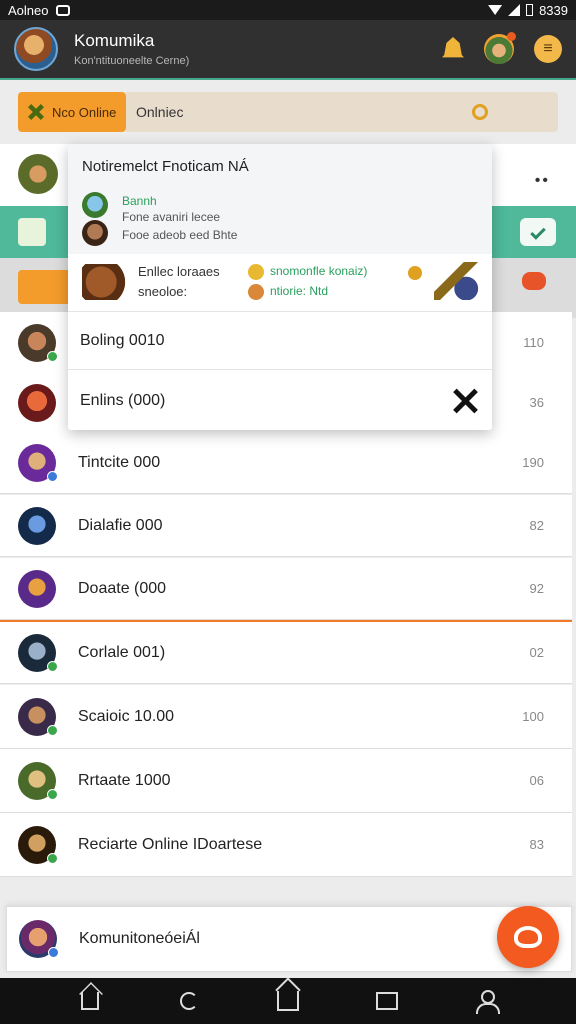 The image size is (576, 1024). Describe the element at coordinates (514, 10) in the screenshot. I see `signal-icon` at that location.